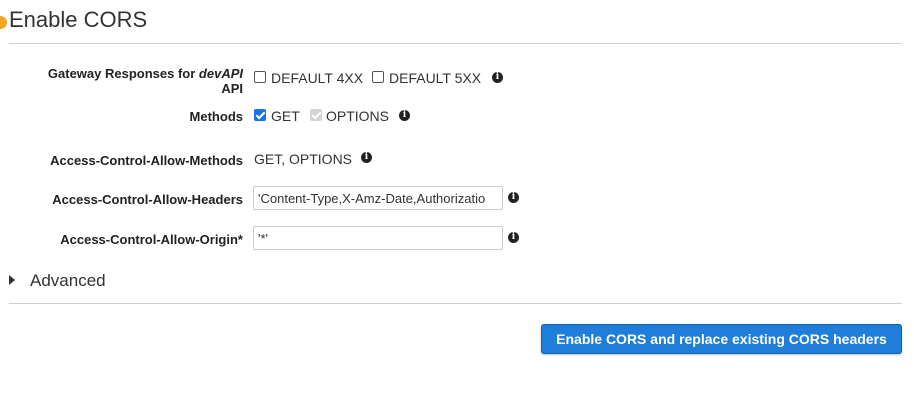 The height and width of the screenshot is (414, 914). Describe the element at coordinates (285, 116) in the screenshot. I see `get-label: GET` at that location.